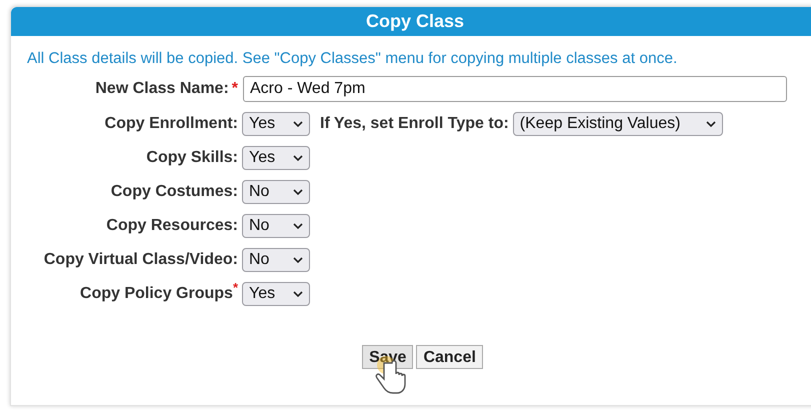 The image size is (811, 412). Describe the element at coordinates (174, 192) in the screenshot. I see `option-label: Copy Costumes:` at that location.